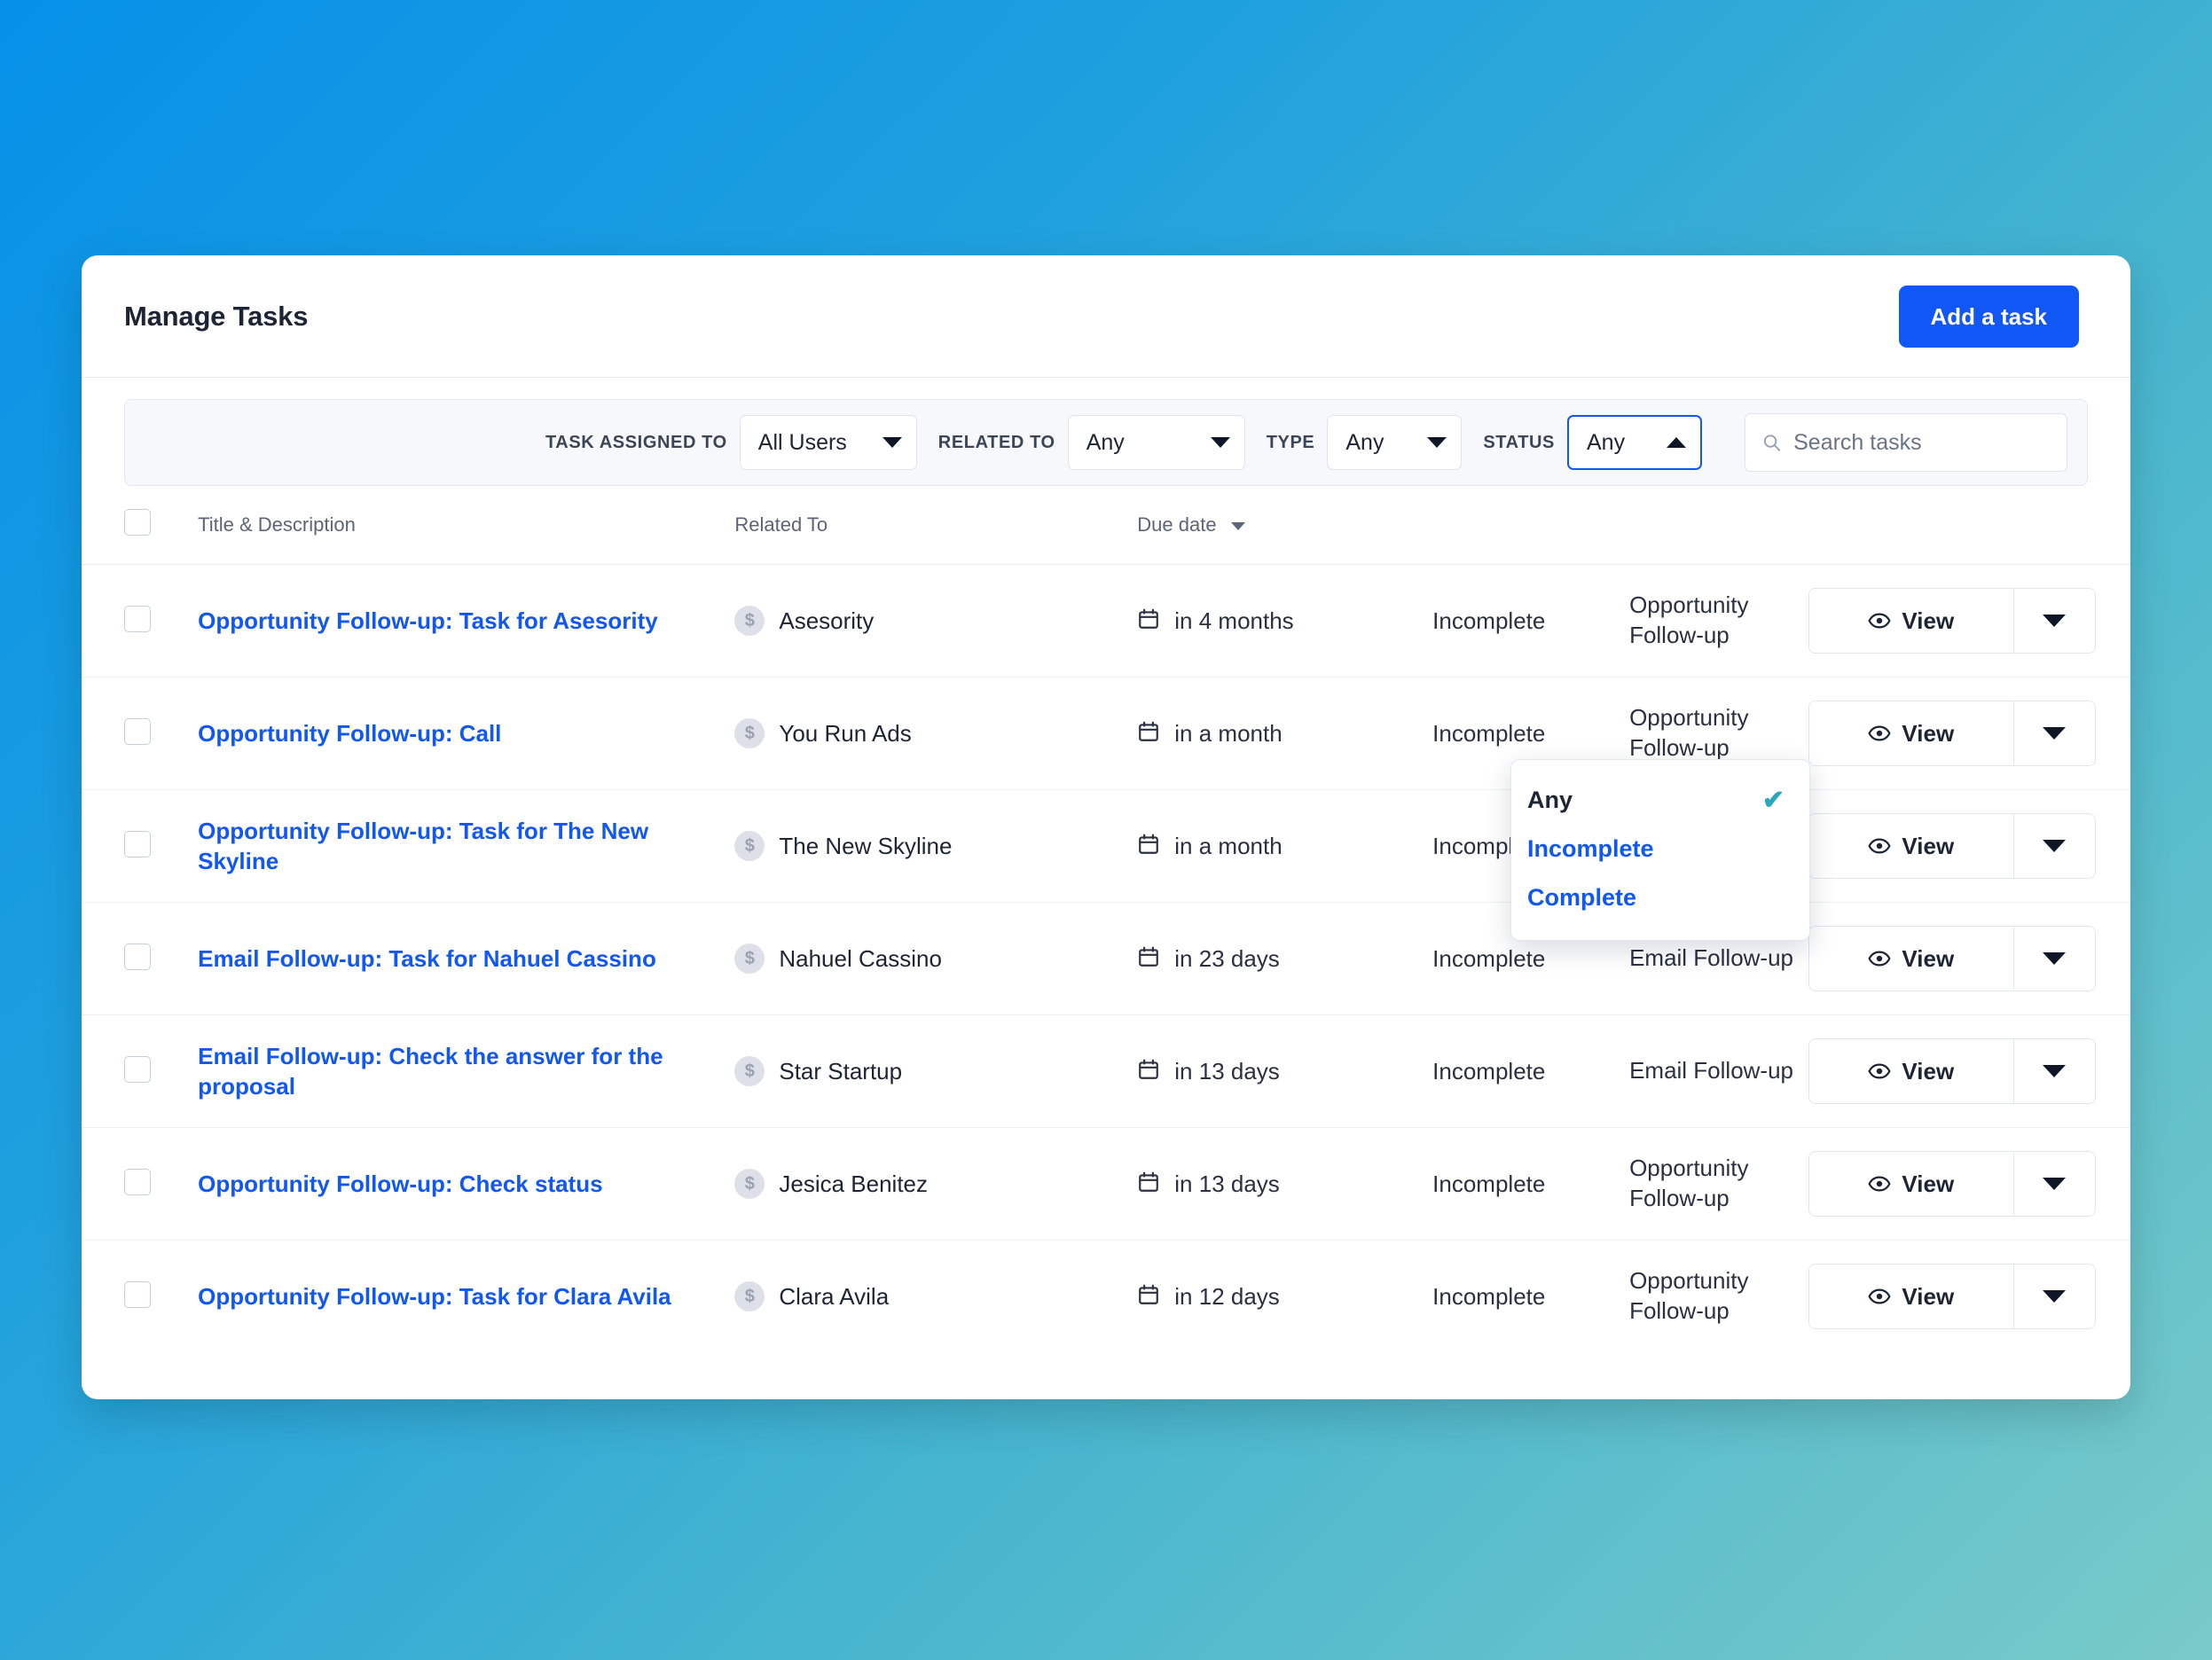 The height and width of the screenshot is (1660, 2212). I want to click on row-type-cell: Opportunity Follow-up, so click(1718, 1297).